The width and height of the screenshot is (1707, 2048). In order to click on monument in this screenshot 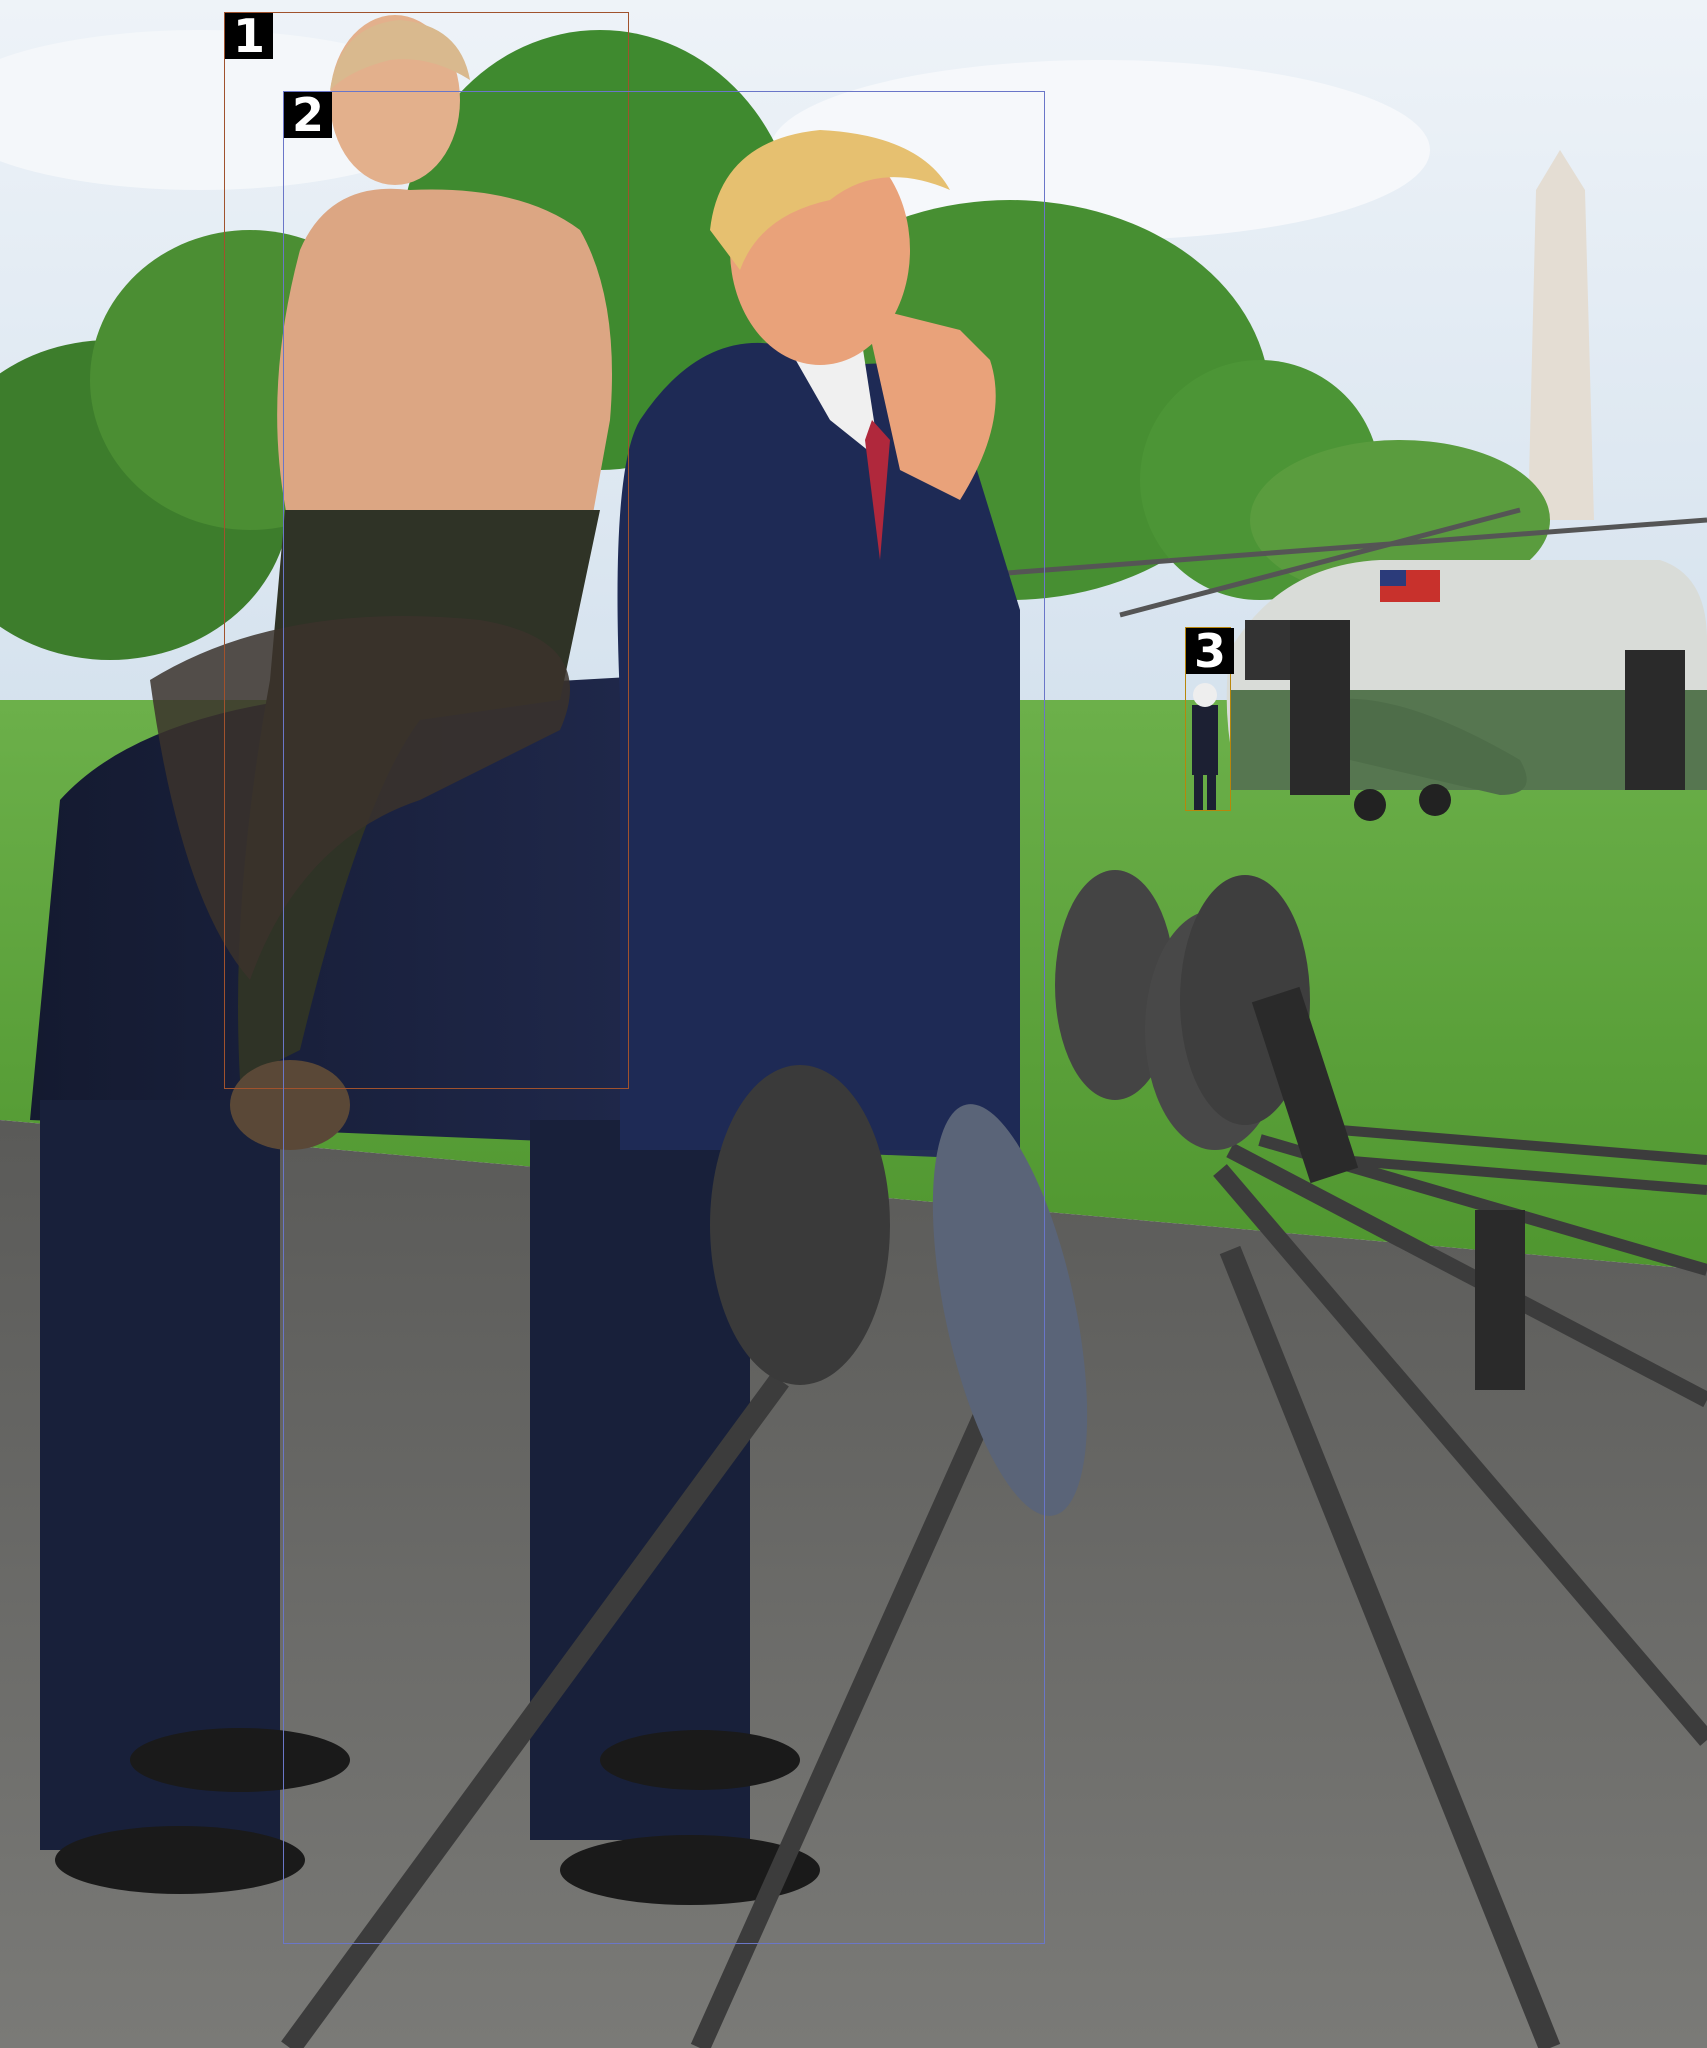, I will do `click(1561, 335)`.